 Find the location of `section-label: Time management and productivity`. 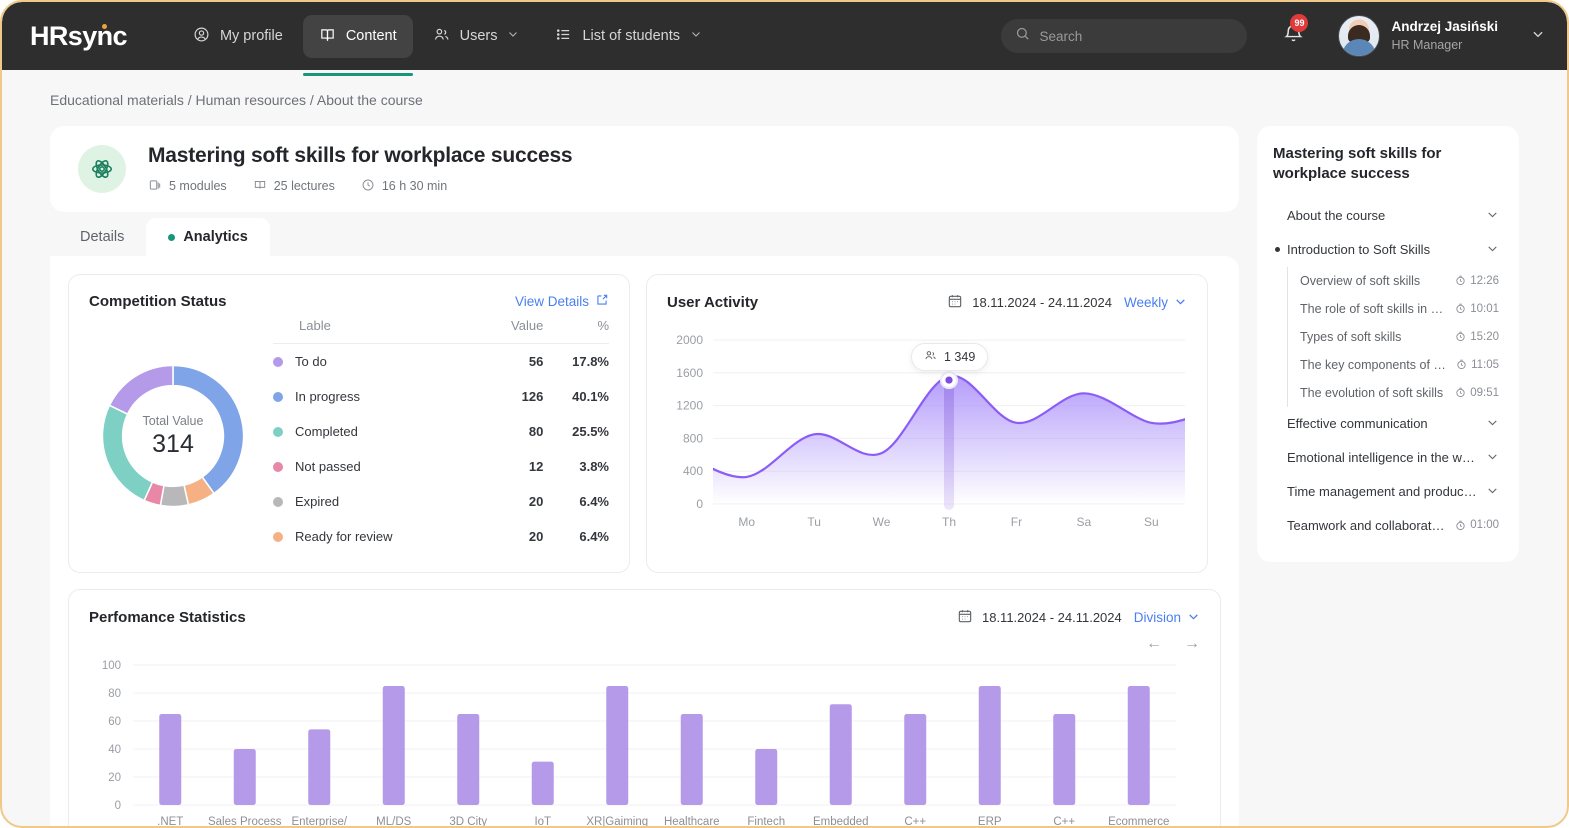

section-label: Time management and productivity is located at coordinates (1382, 491).